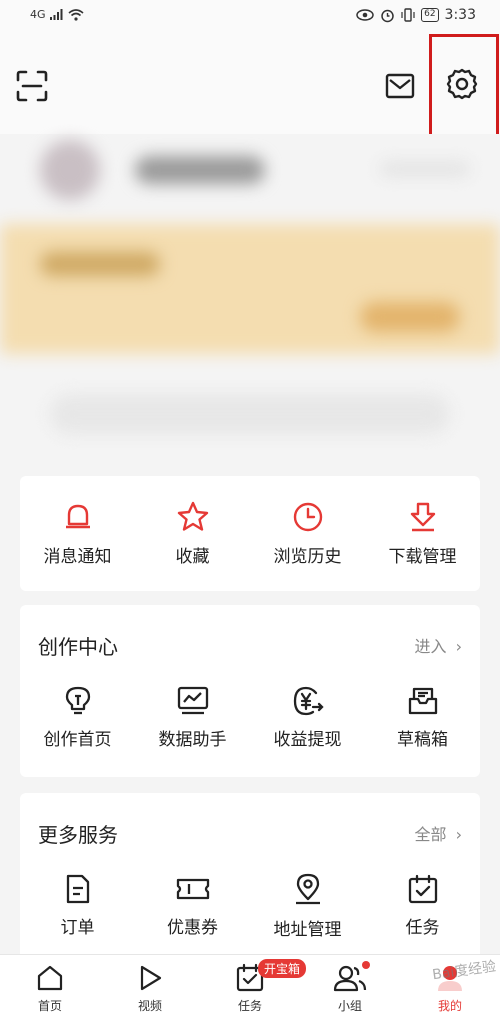  Describe the element at coordinates (307, 889) in the screenshot. I see `location-icon` at that location.